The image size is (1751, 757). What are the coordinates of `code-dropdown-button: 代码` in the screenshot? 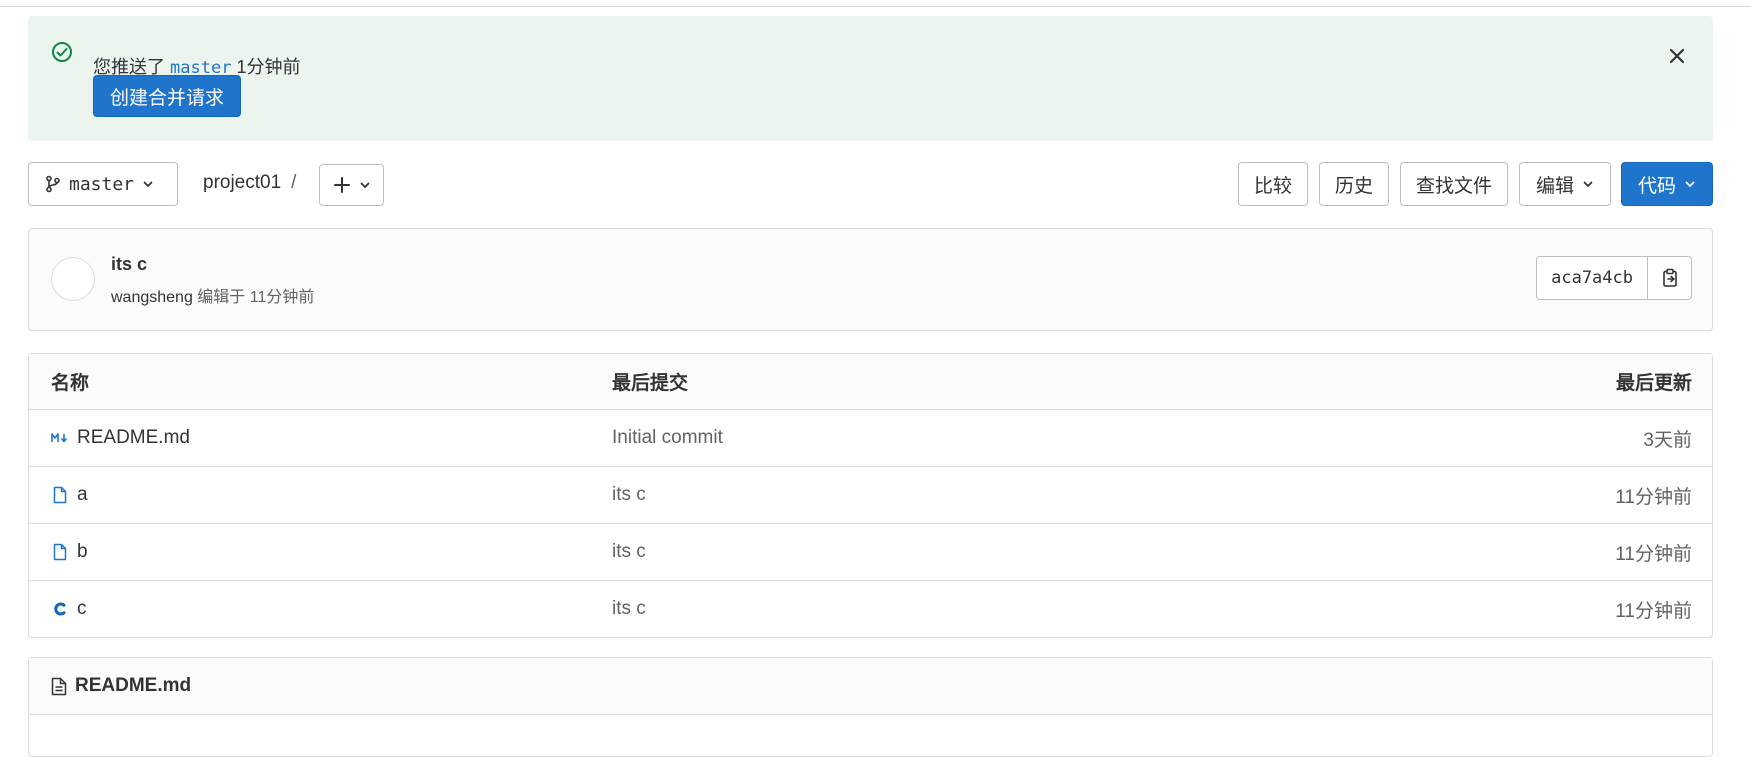 It's located at (1667, 184).